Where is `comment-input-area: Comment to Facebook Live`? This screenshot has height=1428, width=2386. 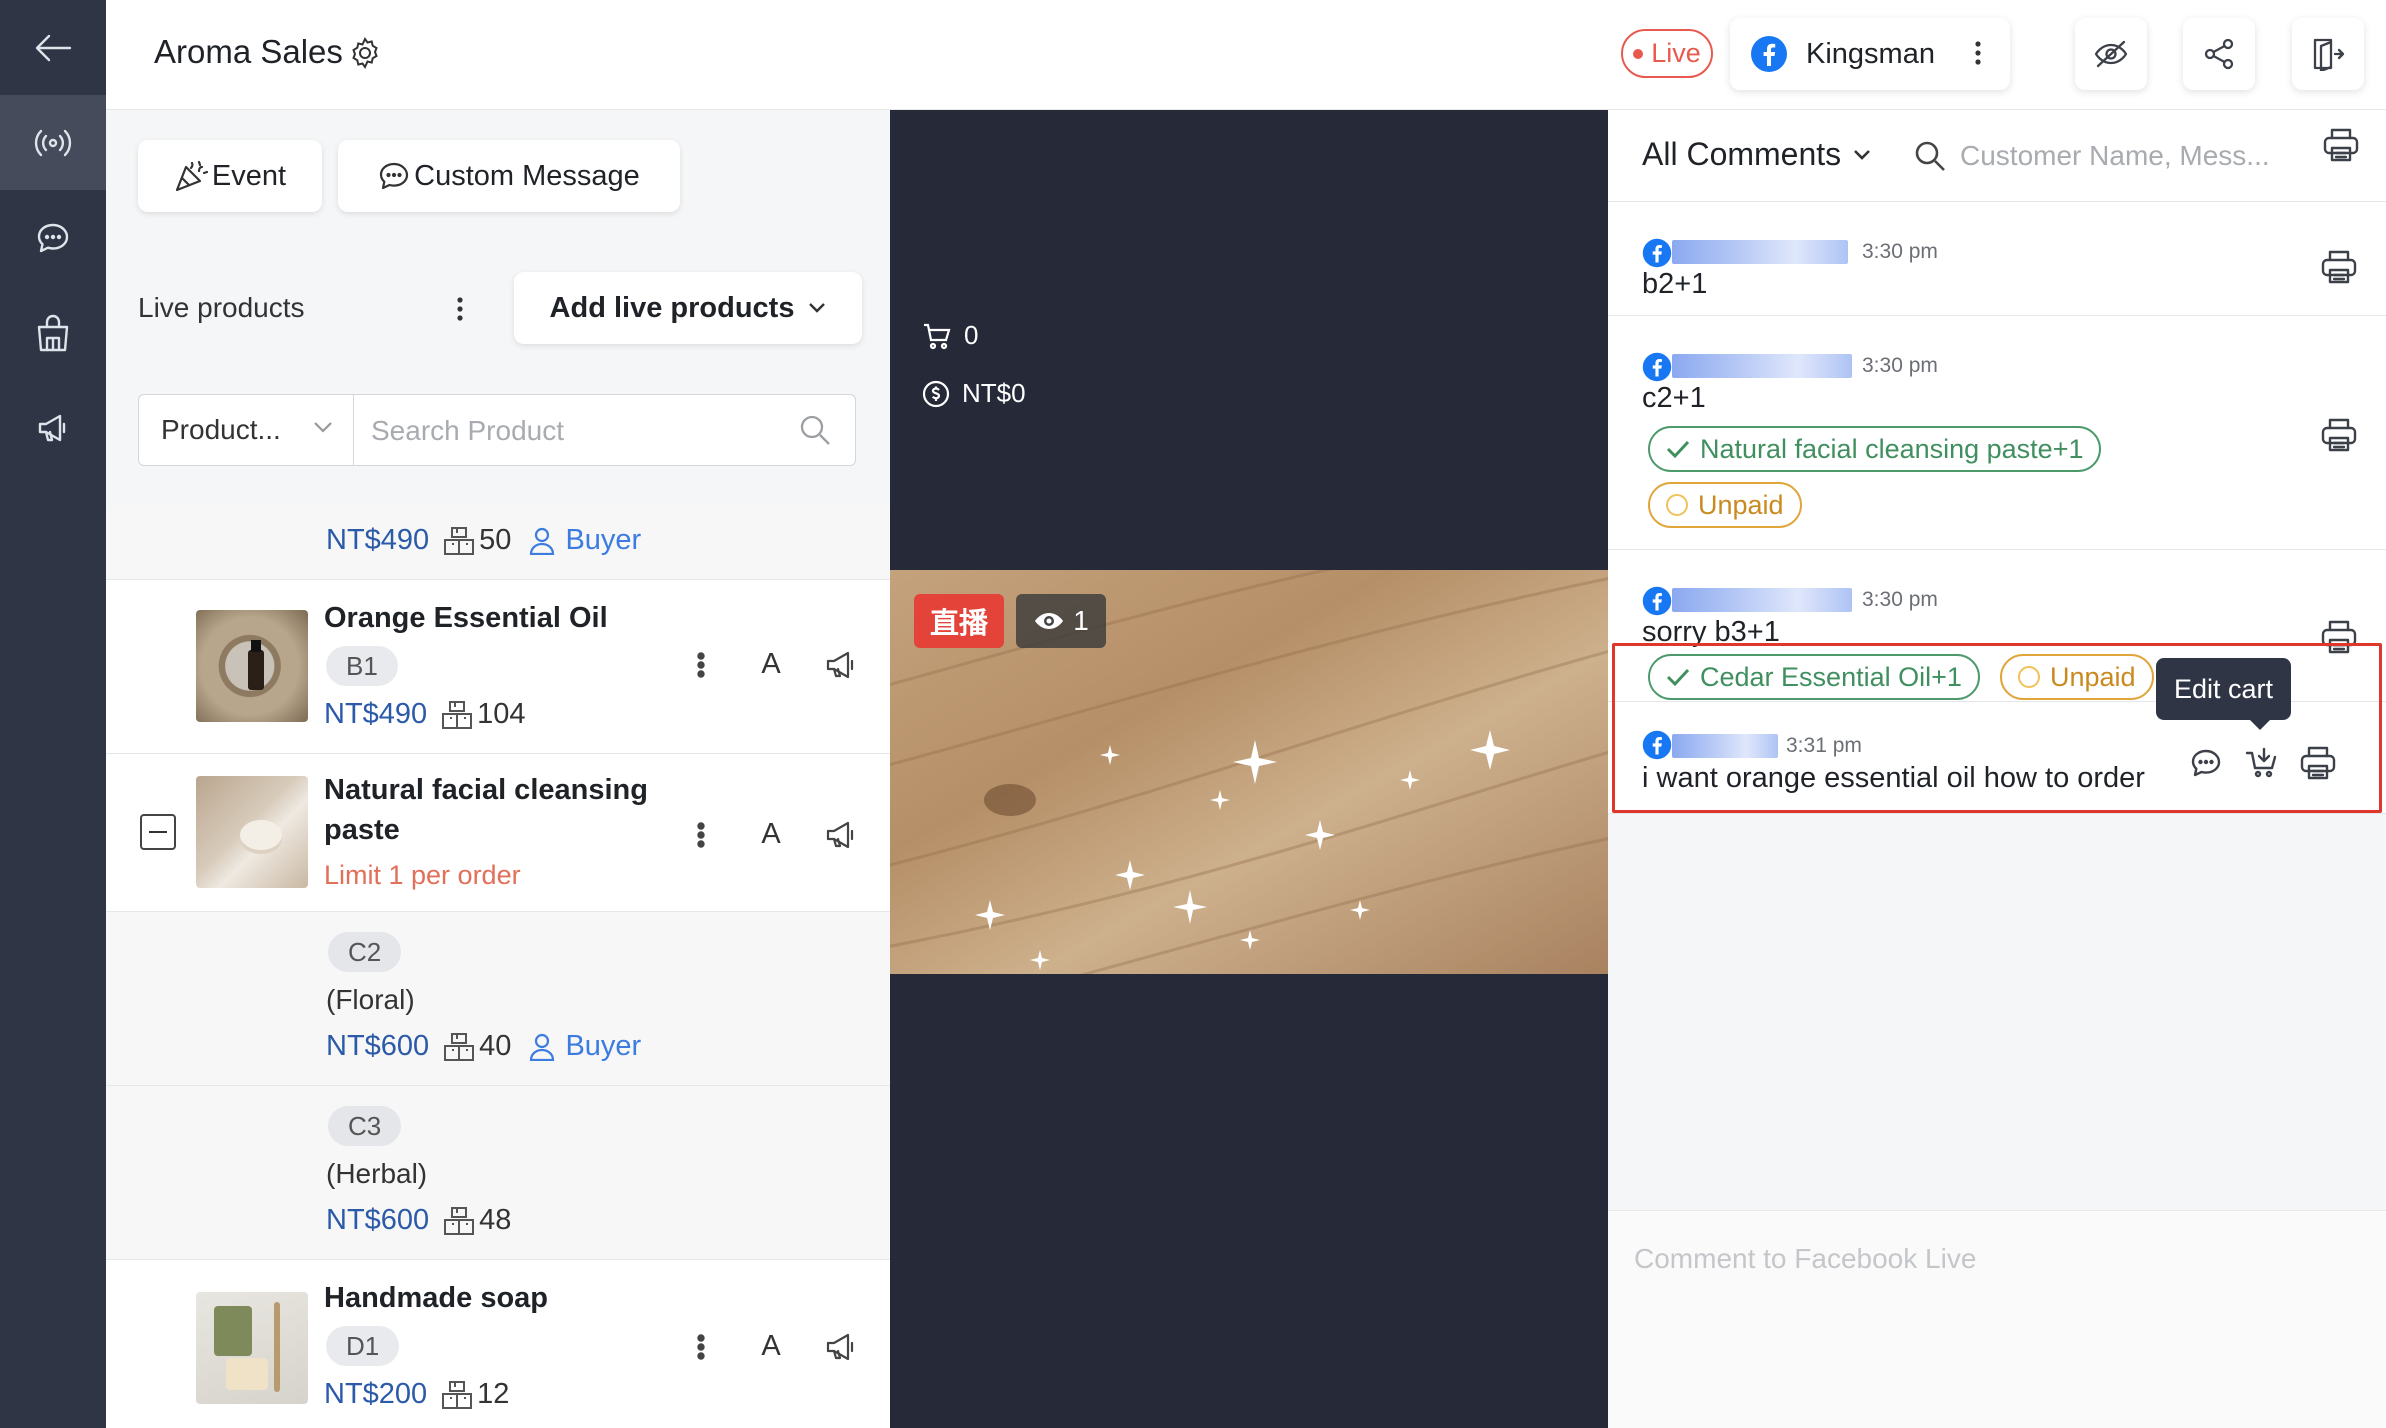 comment-input-area: Comment to Facebook Live is located at coordinates (1997, 1319).